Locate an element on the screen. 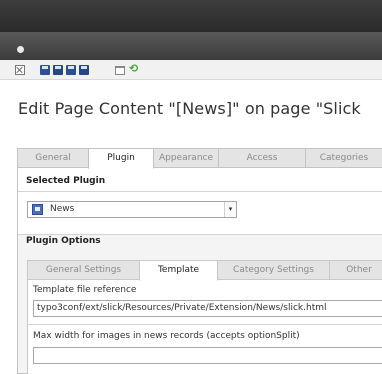  menu-dot-icon is located at coordinates (20, 49).